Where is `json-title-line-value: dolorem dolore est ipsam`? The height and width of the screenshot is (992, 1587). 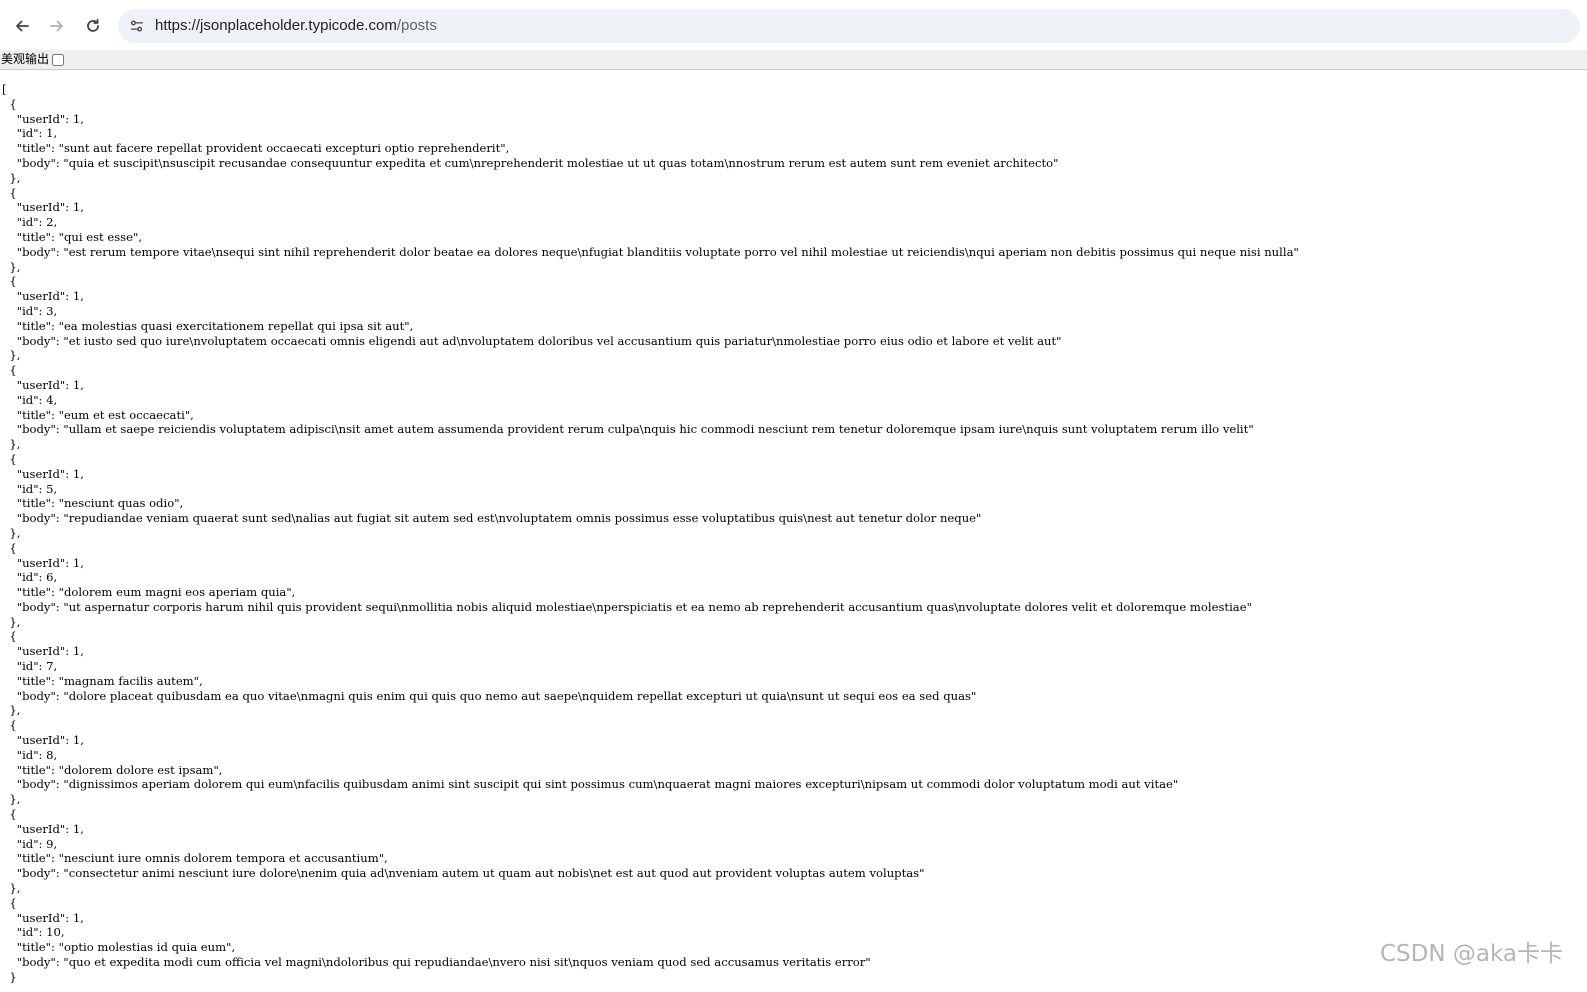
json-title-line-value: dolorem dolore est ipsam is located at coordinates (138, 769).